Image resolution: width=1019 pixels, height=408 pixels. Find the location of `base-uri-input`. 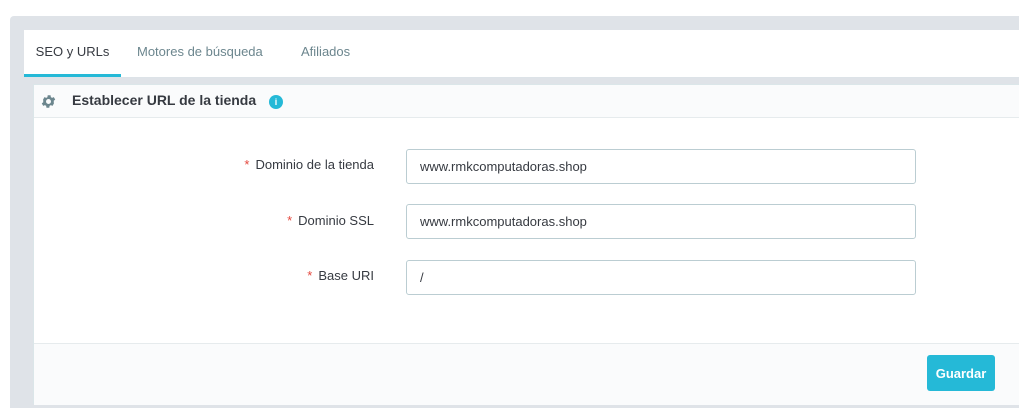

base-uri-input is located at coordinates (661, 277).